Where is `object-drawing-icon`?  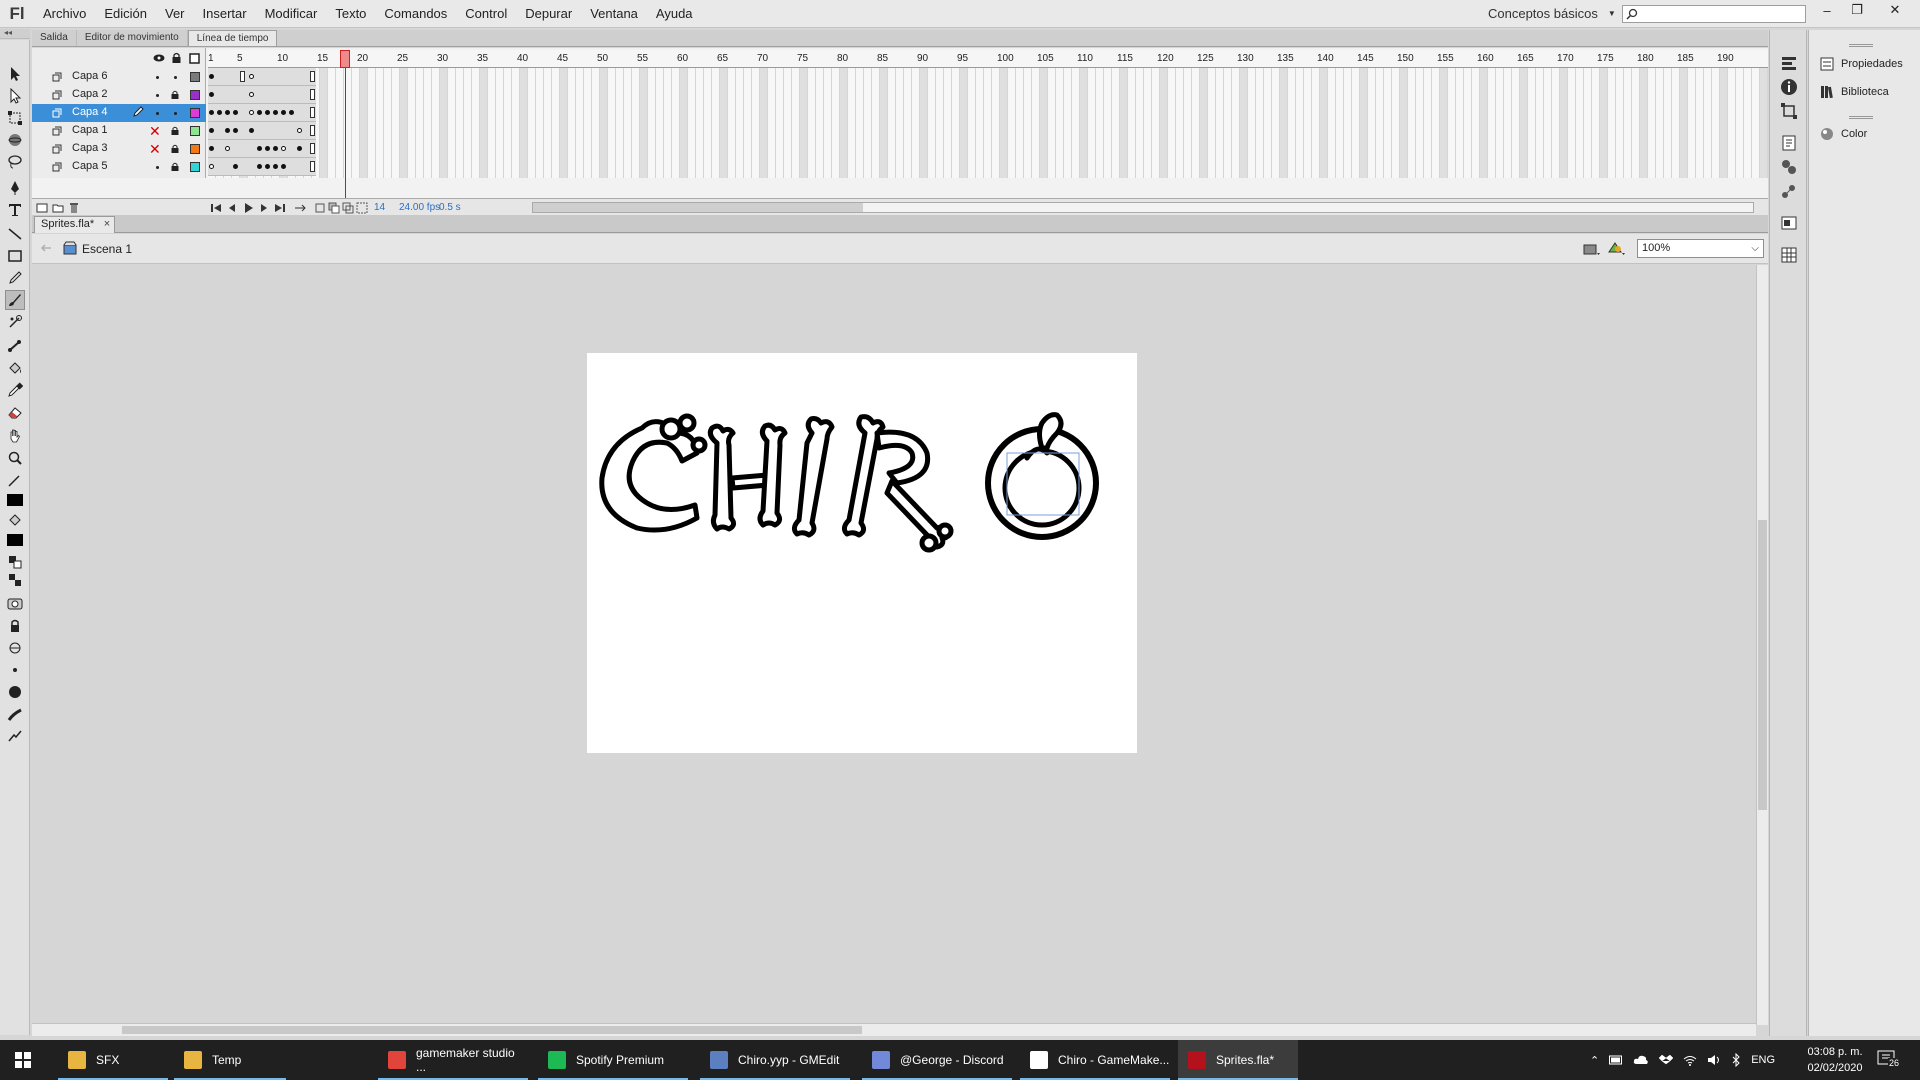 object-drawing-icon is located at coordinates (15, 604).